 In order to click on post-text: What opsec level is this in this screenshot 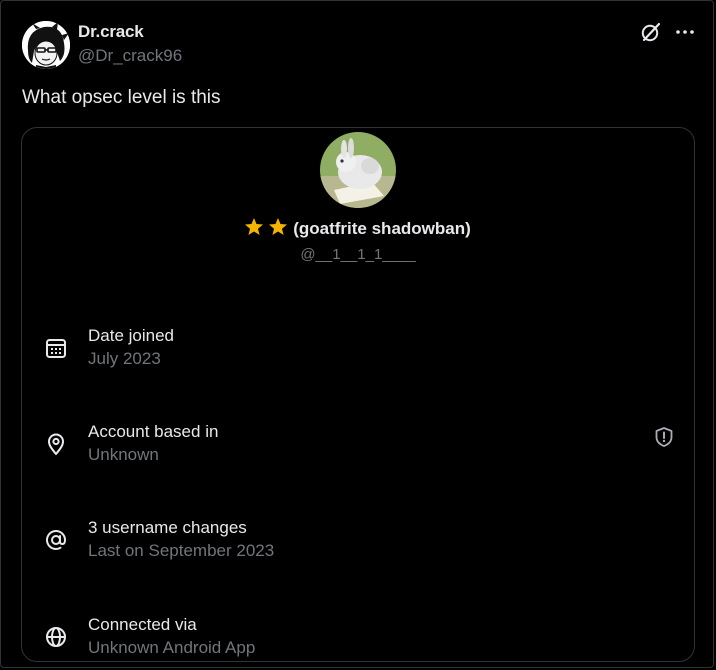, I will do `click(121, 97)`.